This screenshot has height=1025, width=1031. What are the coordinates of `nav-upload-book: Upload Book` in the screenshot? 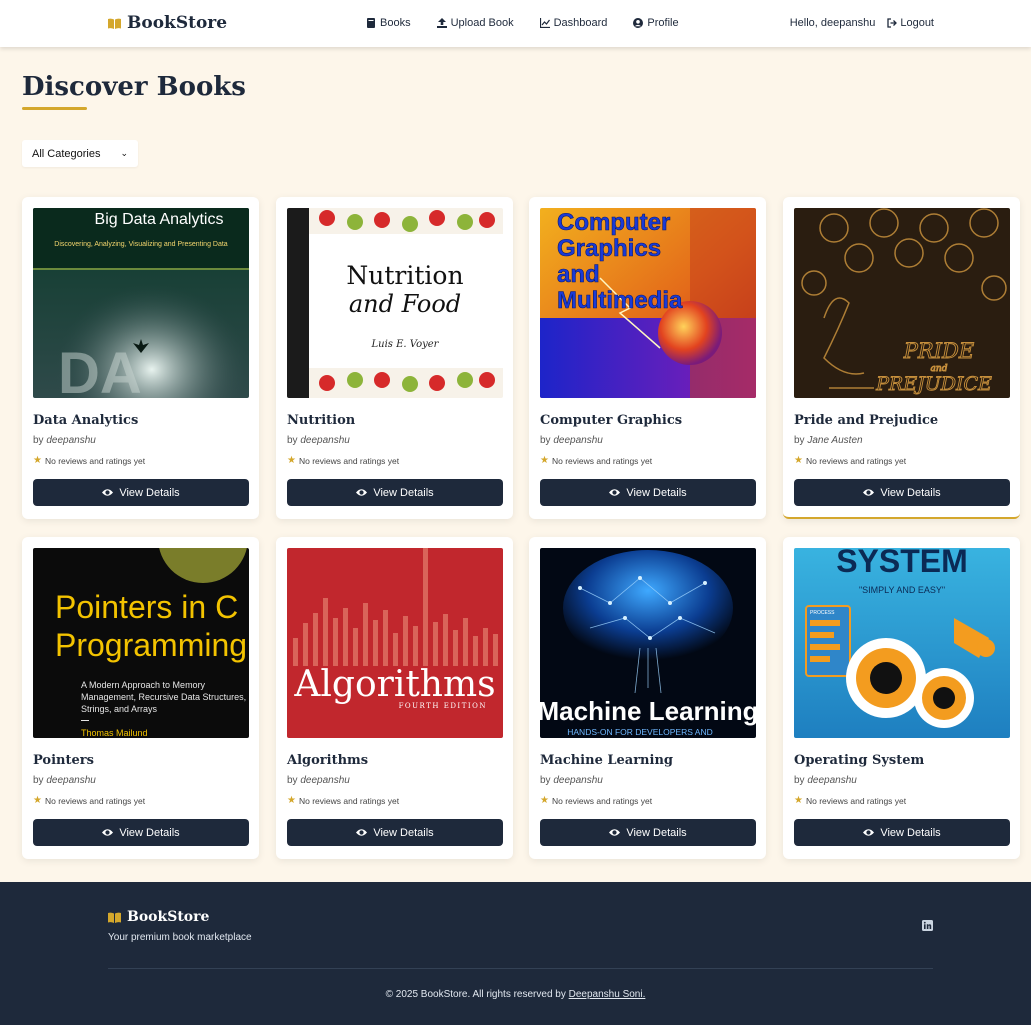 It's located at (475, 23).